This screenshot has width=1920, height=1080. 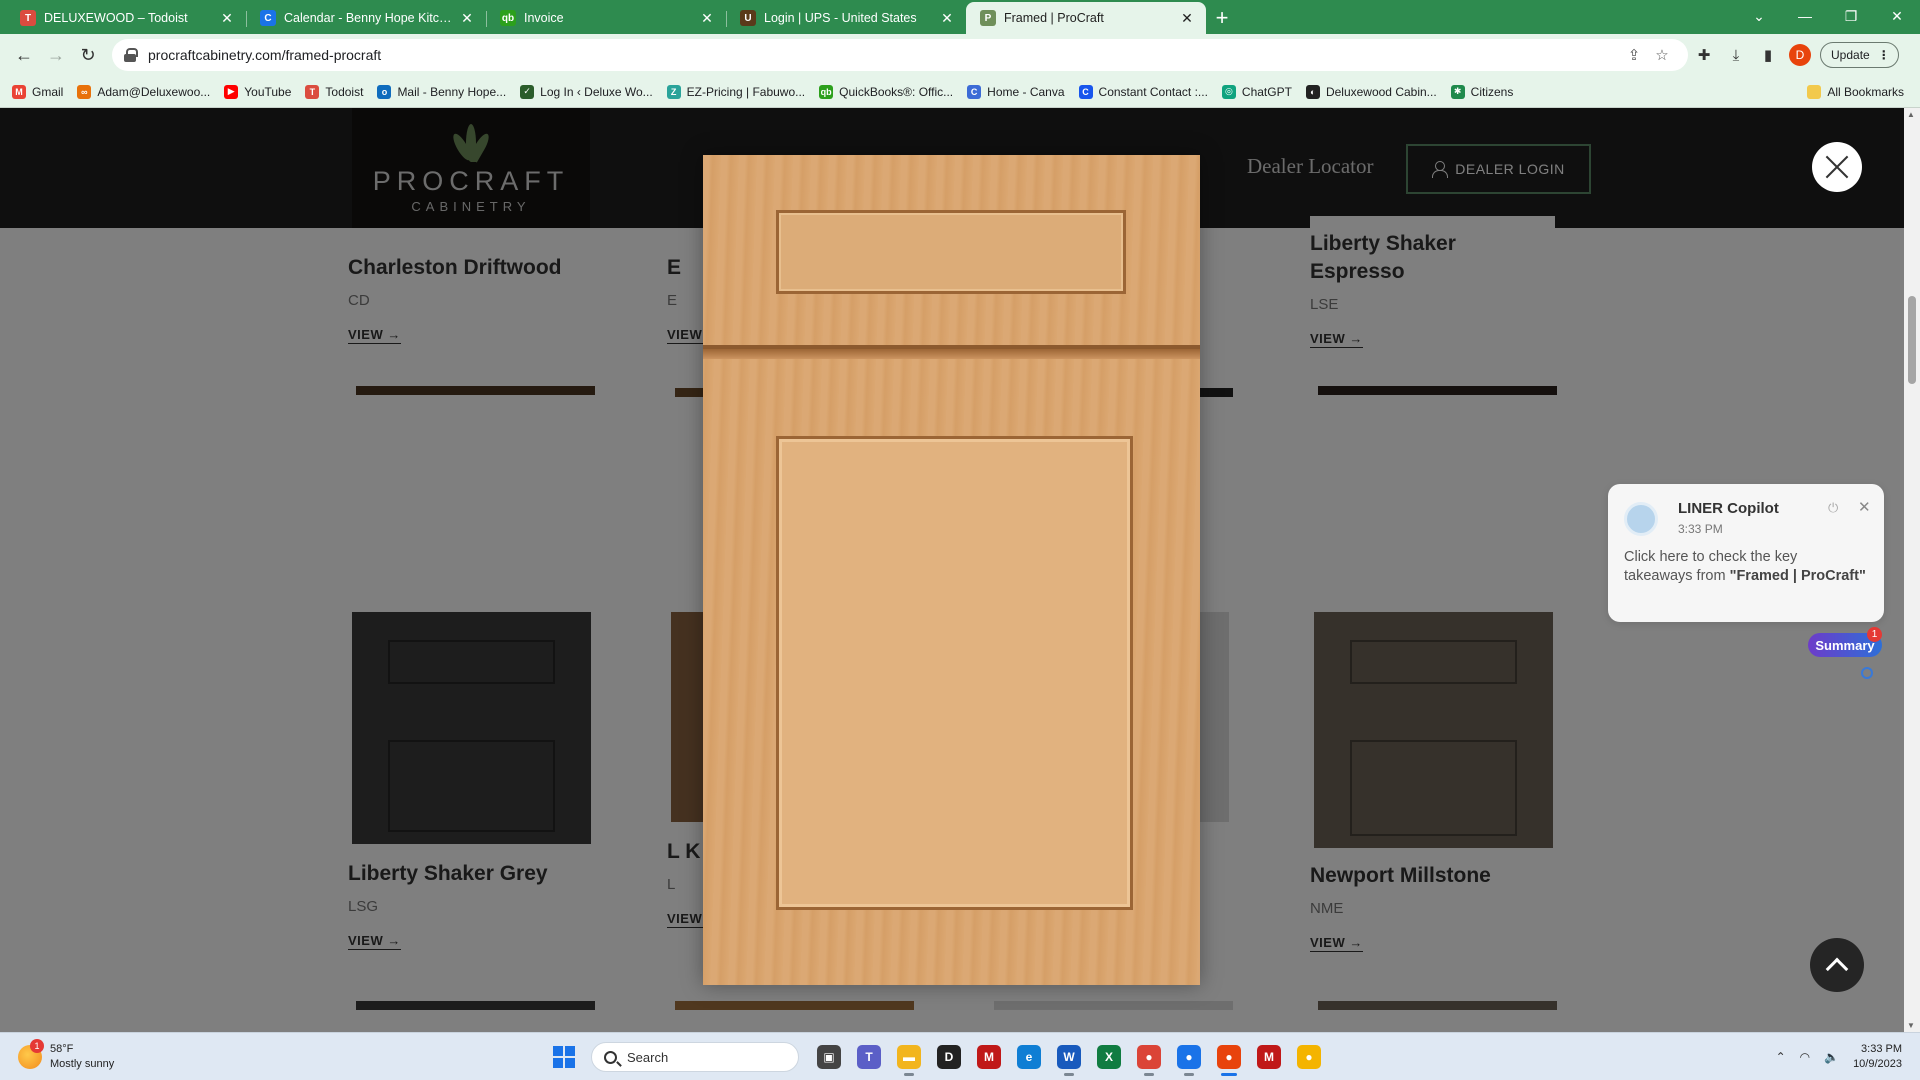 What do you see at coordinates (1029, 1057) in the screenshot?
I see `taskbar-app-edge: e` at bounding box center [1029, 1057].